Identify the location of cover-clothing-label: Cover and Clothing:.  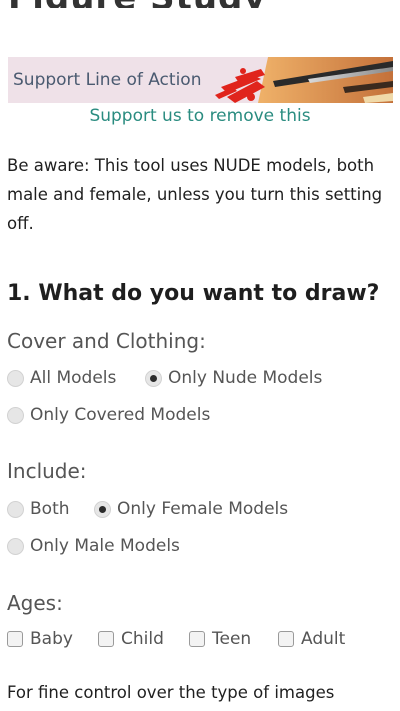
(106, 341).